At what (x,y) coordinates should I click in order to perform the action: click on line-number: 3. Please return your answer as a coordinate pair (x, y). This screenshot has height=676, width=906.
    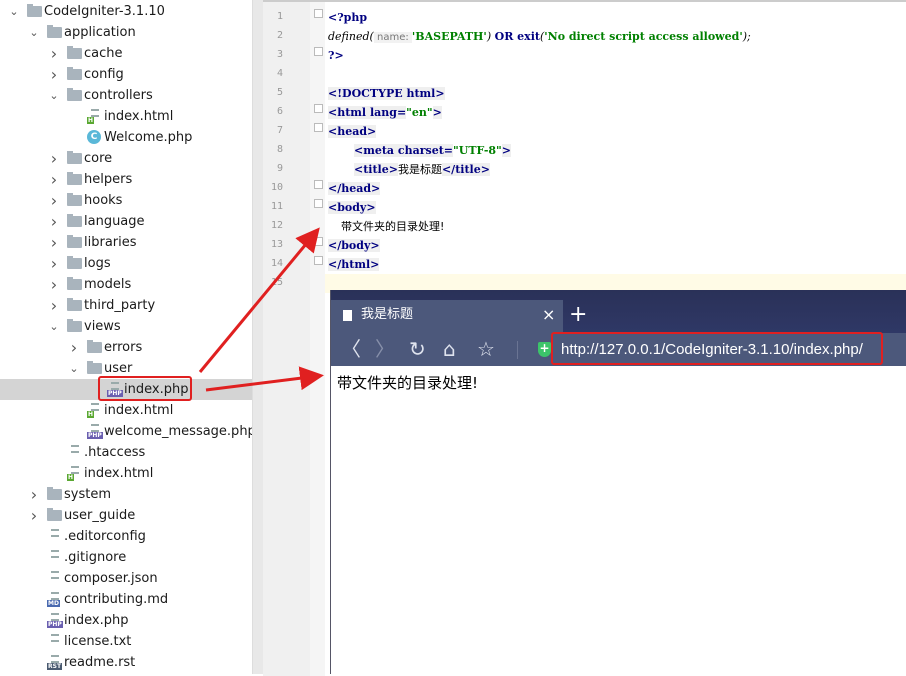
    Looking at the image, I should click on (279, 54).